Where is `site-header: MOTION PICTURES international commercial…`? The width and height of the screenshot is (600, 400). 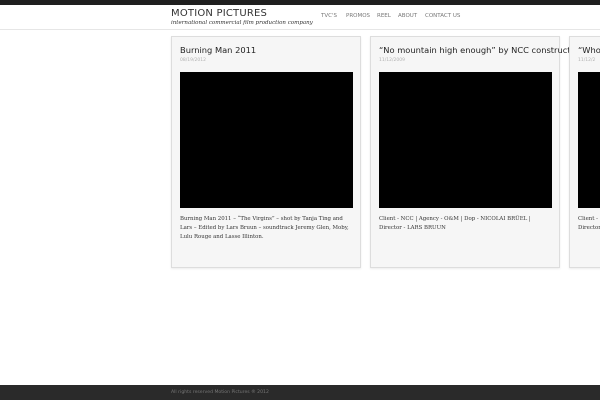 site-header: MOTION PICTURES international commercial… is located at coordinates (300, 17).